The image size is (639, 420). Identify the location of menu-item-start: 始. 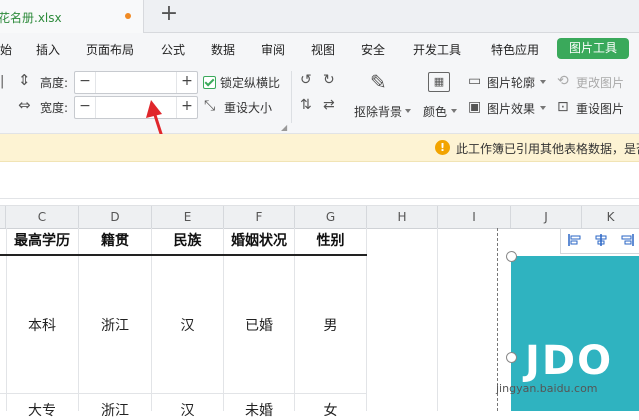
(6, 49).